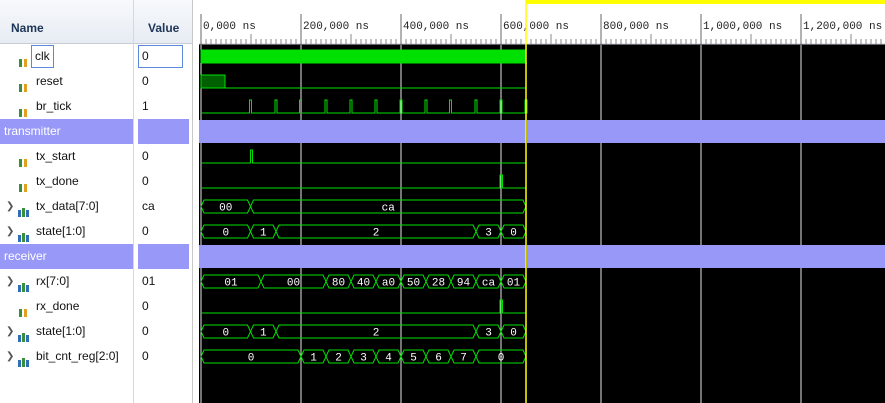  I want to click on rx-state-wave-label: 2, so click(376, 334).